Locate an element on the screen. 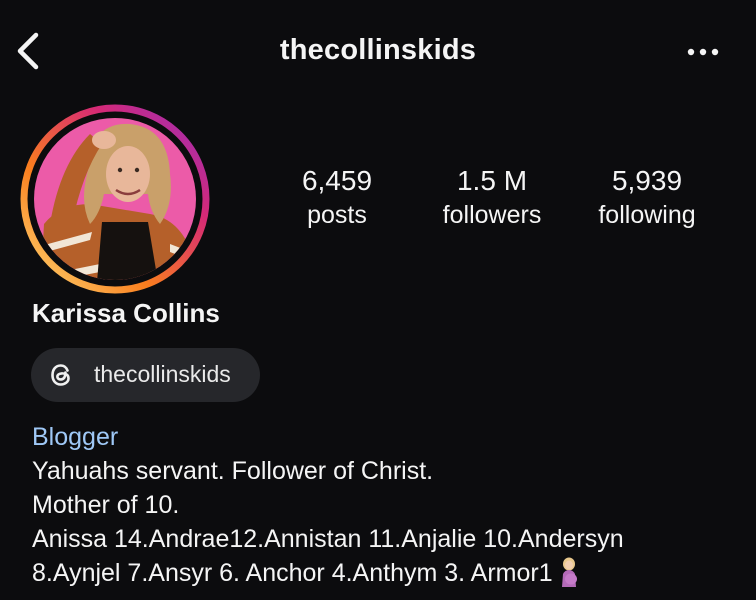 This screenshot has width=756, height=600. more-horizontal-icon is located at coordinates (703, 52).